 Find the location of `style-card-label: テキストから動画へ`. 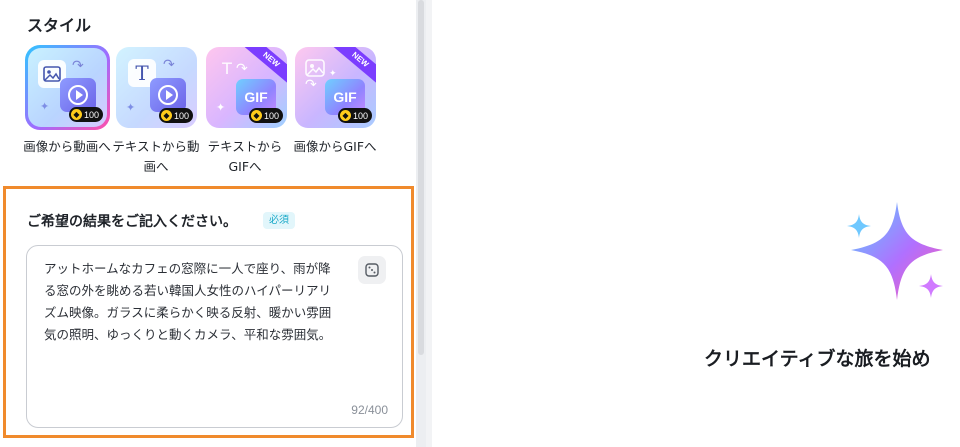

style-card-label: テキストから動画へ is located at coordinates (156, 157).